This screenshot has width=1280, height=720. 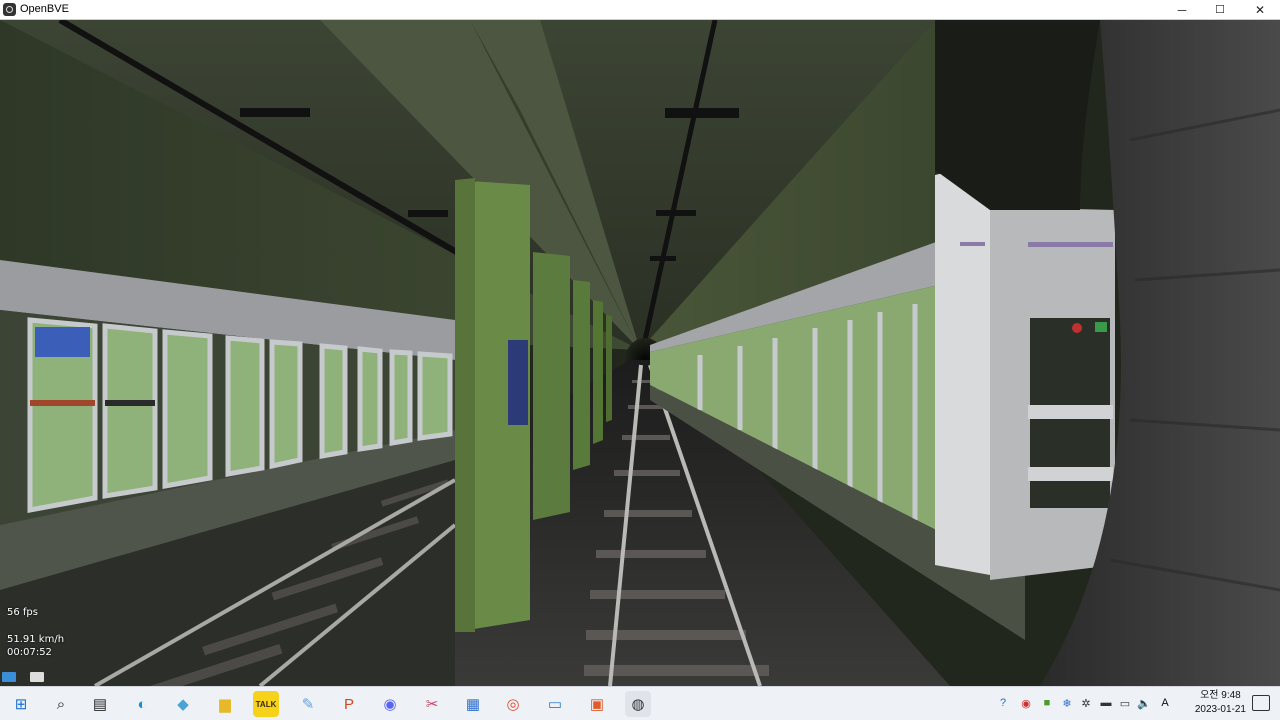 What do you see at coordinates (61, 704) in the screenshot?
I see `search-icon: ⌕` at bounding box center [61, 704].